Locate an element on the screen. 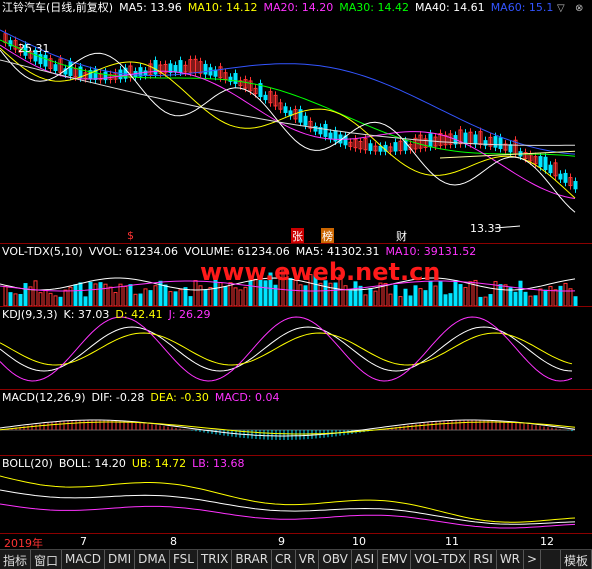 This screenshot has width=592, height=569. kdj-panel: KDJ(9,3,3) K: 37.03 D: 42.41 J: 26.29 is located at coordinates (296, 348).